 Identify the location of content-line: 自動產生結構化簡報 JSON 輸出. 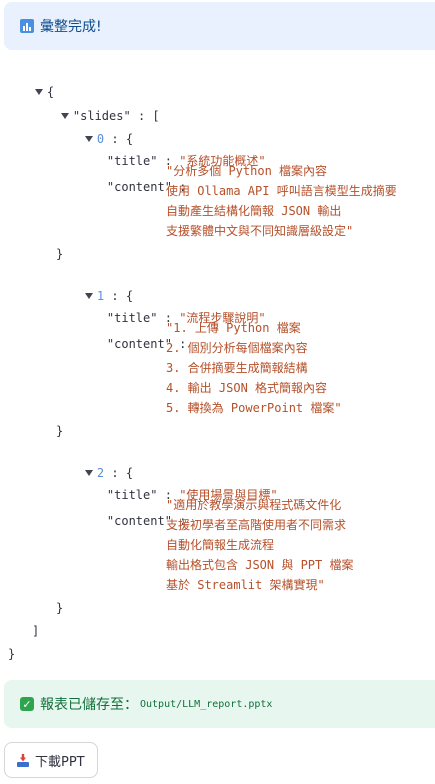
(254, 211).